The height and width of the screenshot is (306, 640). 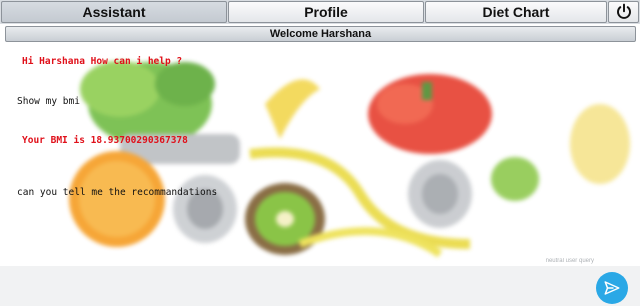 What do you see at coordinates (516, 12) in the screenshot?
I see `tab-diet-chart: Diet Chart` at bounding box center [516, 12].